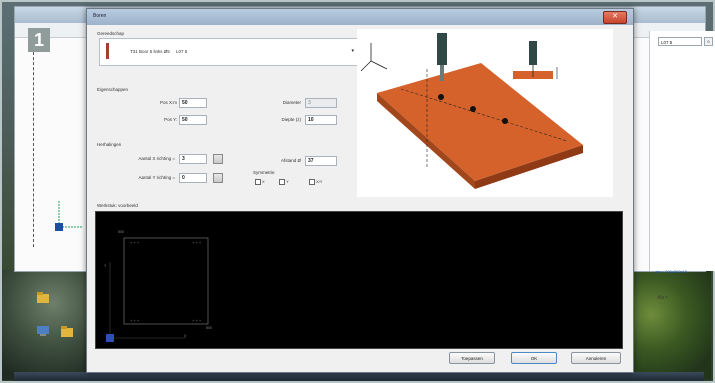 This screenshot has height=383, width=715. I want to click on drill-bit-side, so click(533, 53).